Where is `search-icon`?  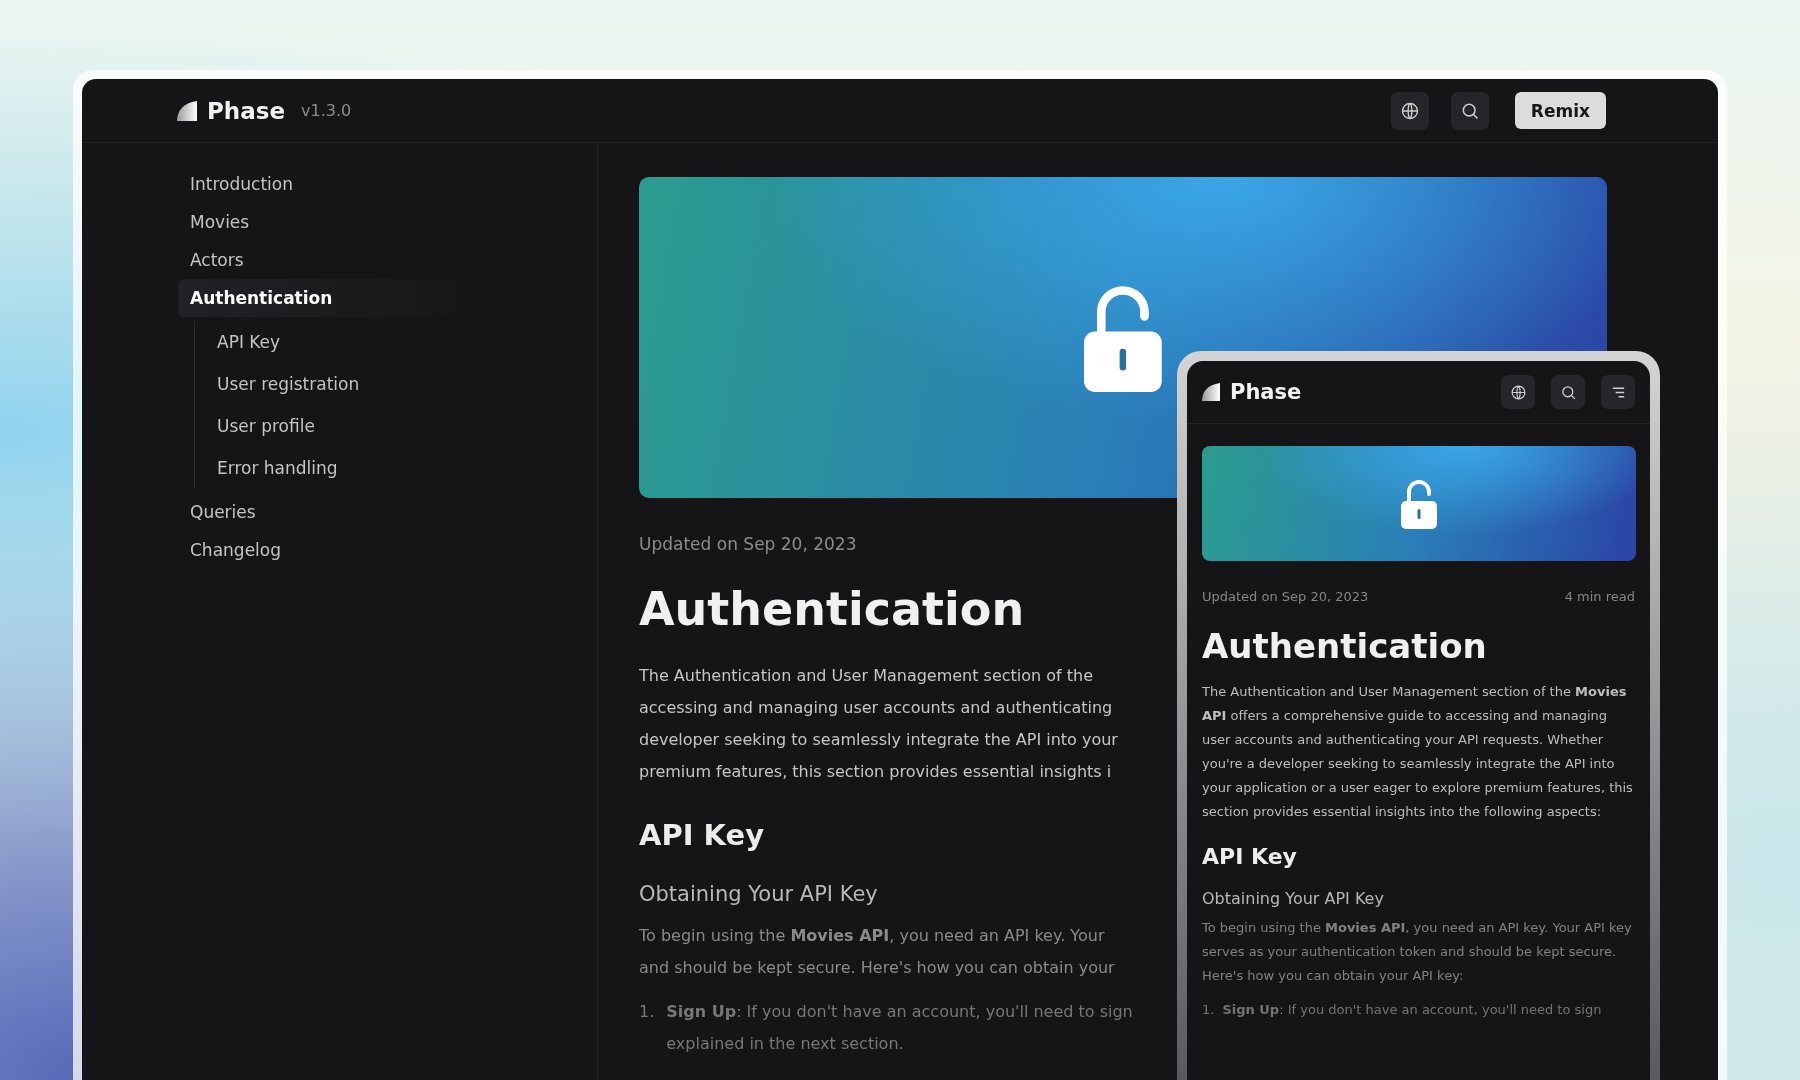
search-icon is located at coordinates (1568, 392).